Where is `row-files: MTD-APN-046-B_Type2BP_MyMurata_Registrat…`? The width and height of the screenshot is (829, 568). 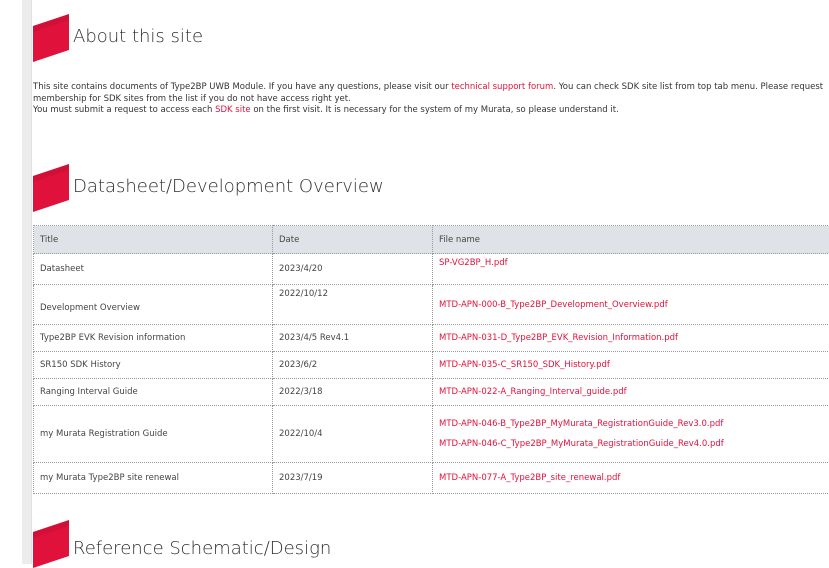 row-files: MTD-APN-046-B_Type2BP_MyMurata_Registrat… is located at coordinates (631, 434).